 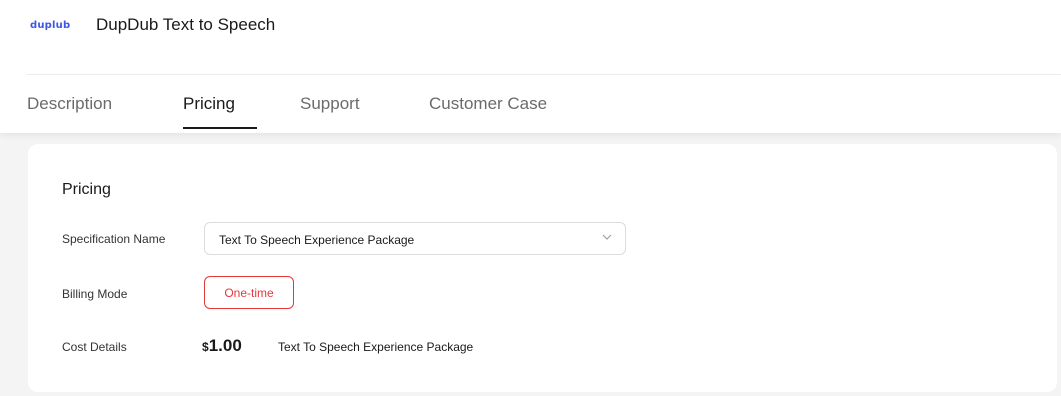 I want to click on price-currency: $, so click(x=205, y=347).